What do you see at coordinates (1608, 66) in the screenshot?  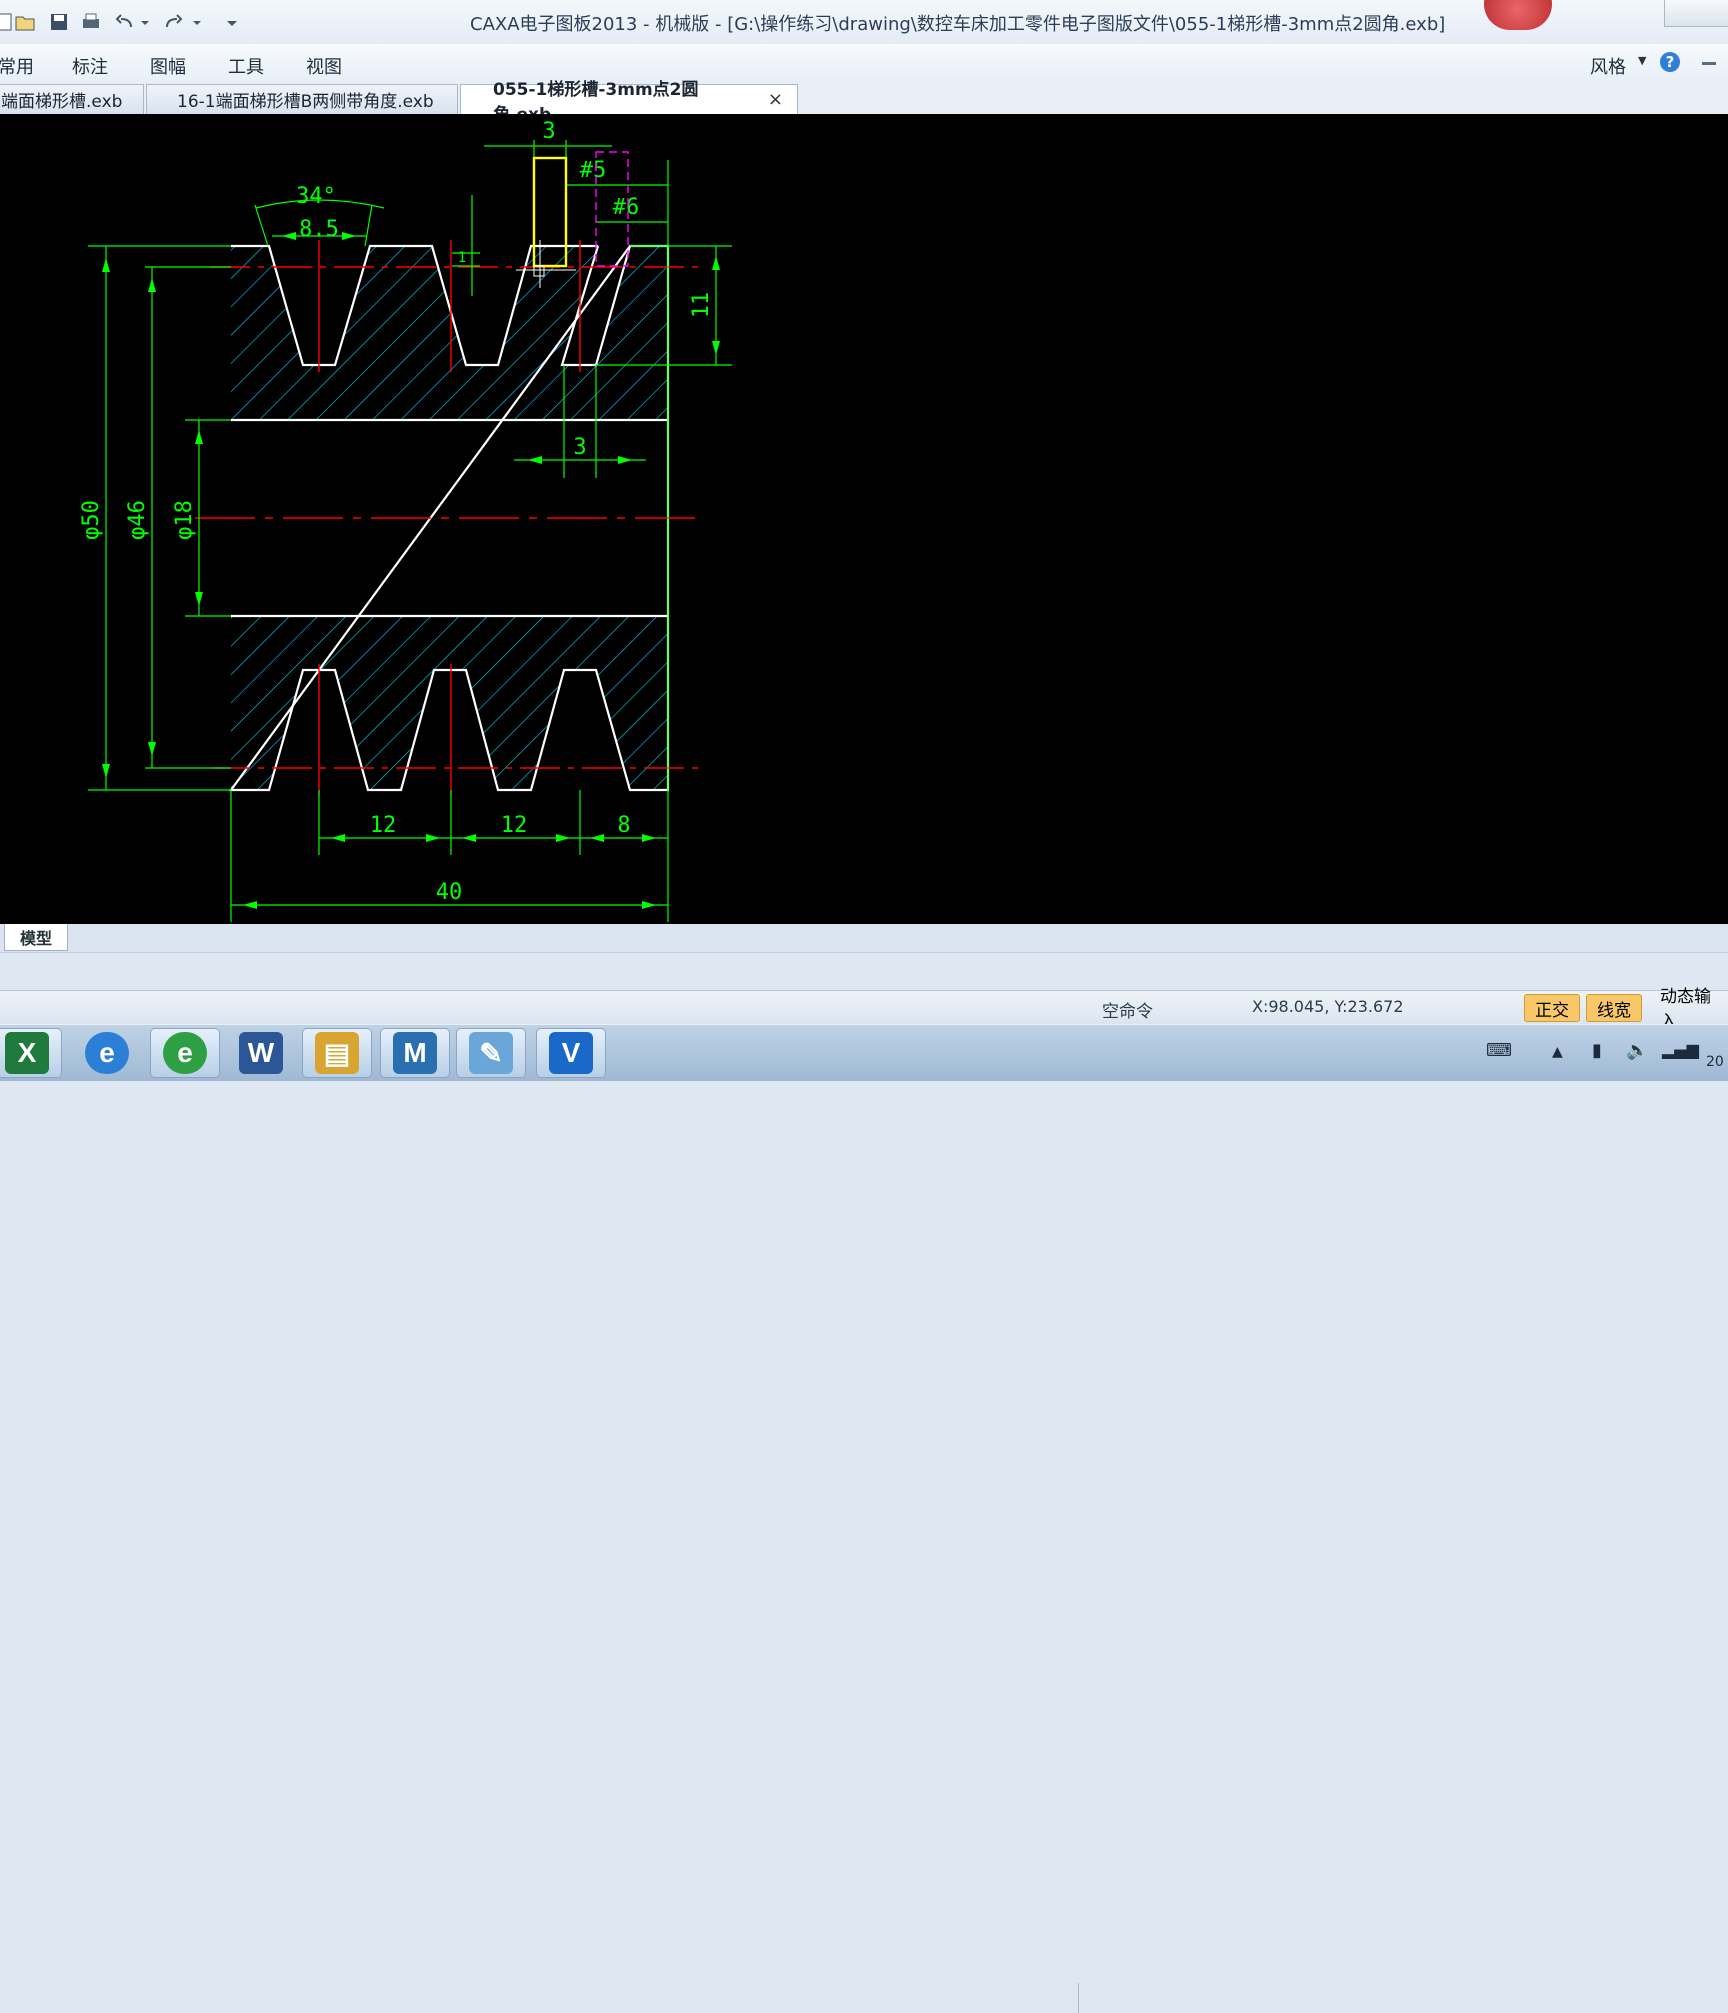 I see `style-menu: 风格` at bounding box center [1608, 66].